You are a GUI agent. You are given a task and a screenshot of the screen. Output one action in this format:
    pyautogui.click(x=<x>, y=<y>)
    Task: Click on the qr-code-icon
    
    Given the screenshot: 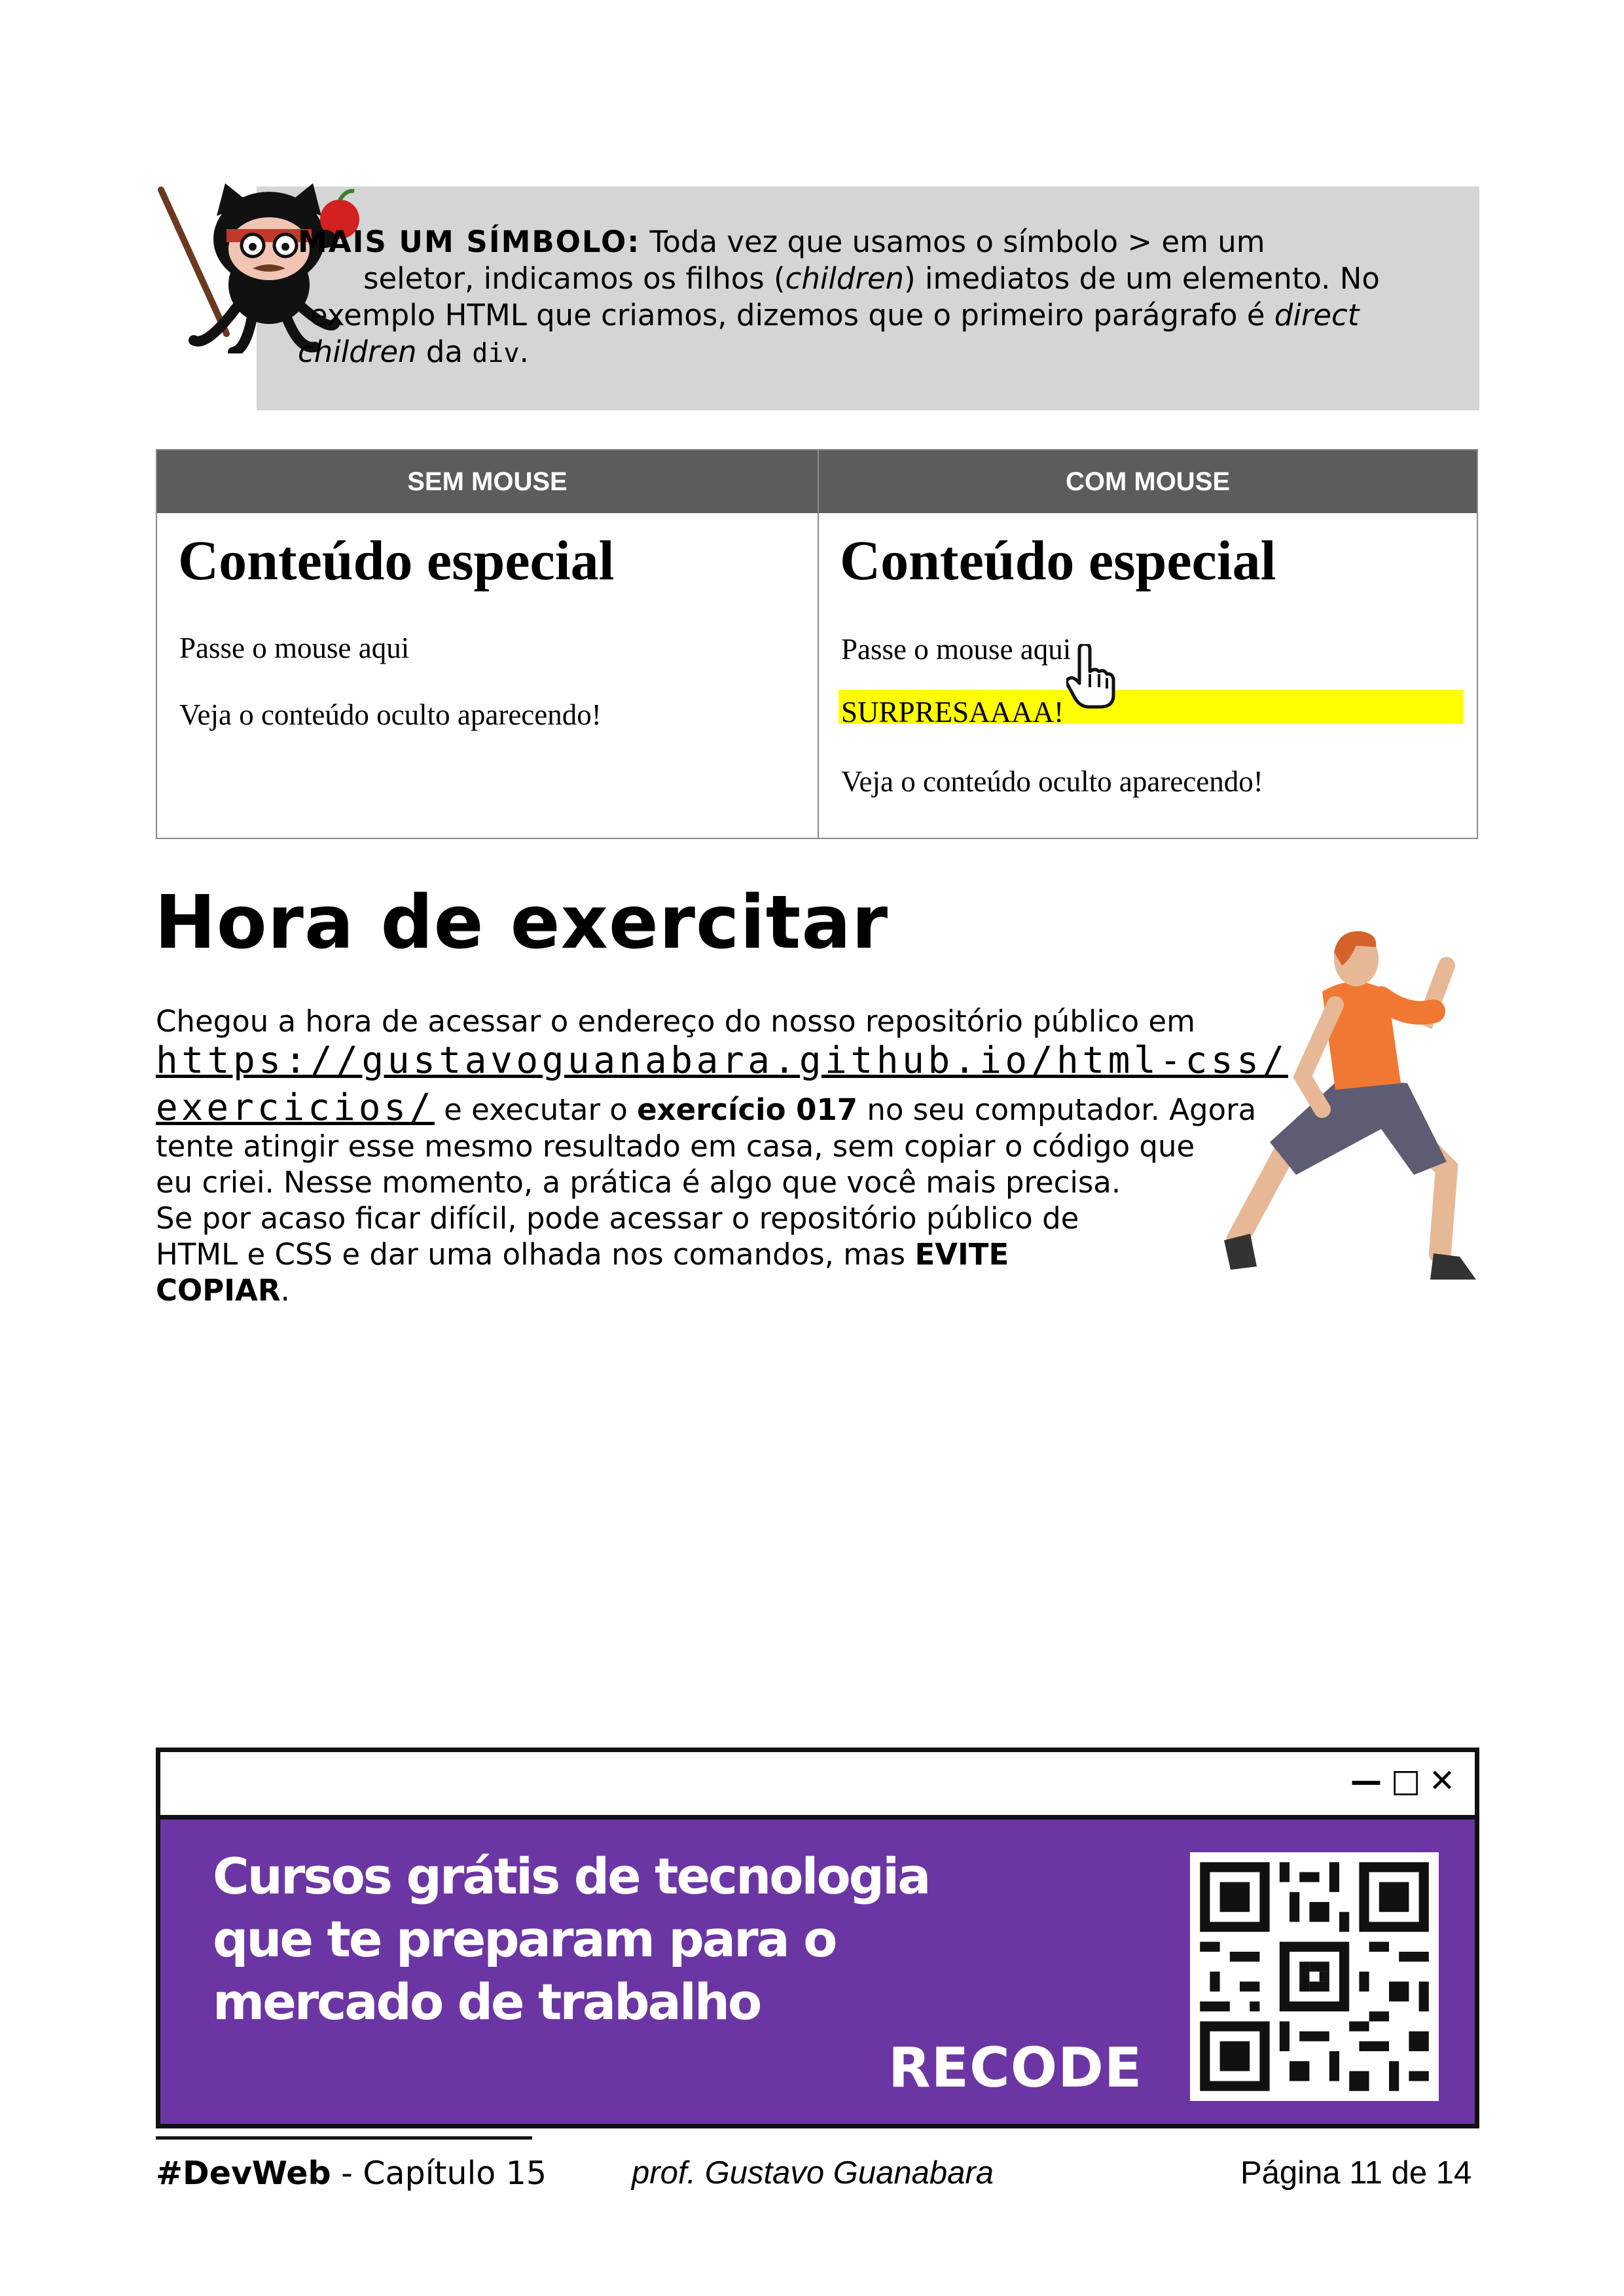 What is the action you would take?
    pyautogui.click(x=1314, y=1976)
    